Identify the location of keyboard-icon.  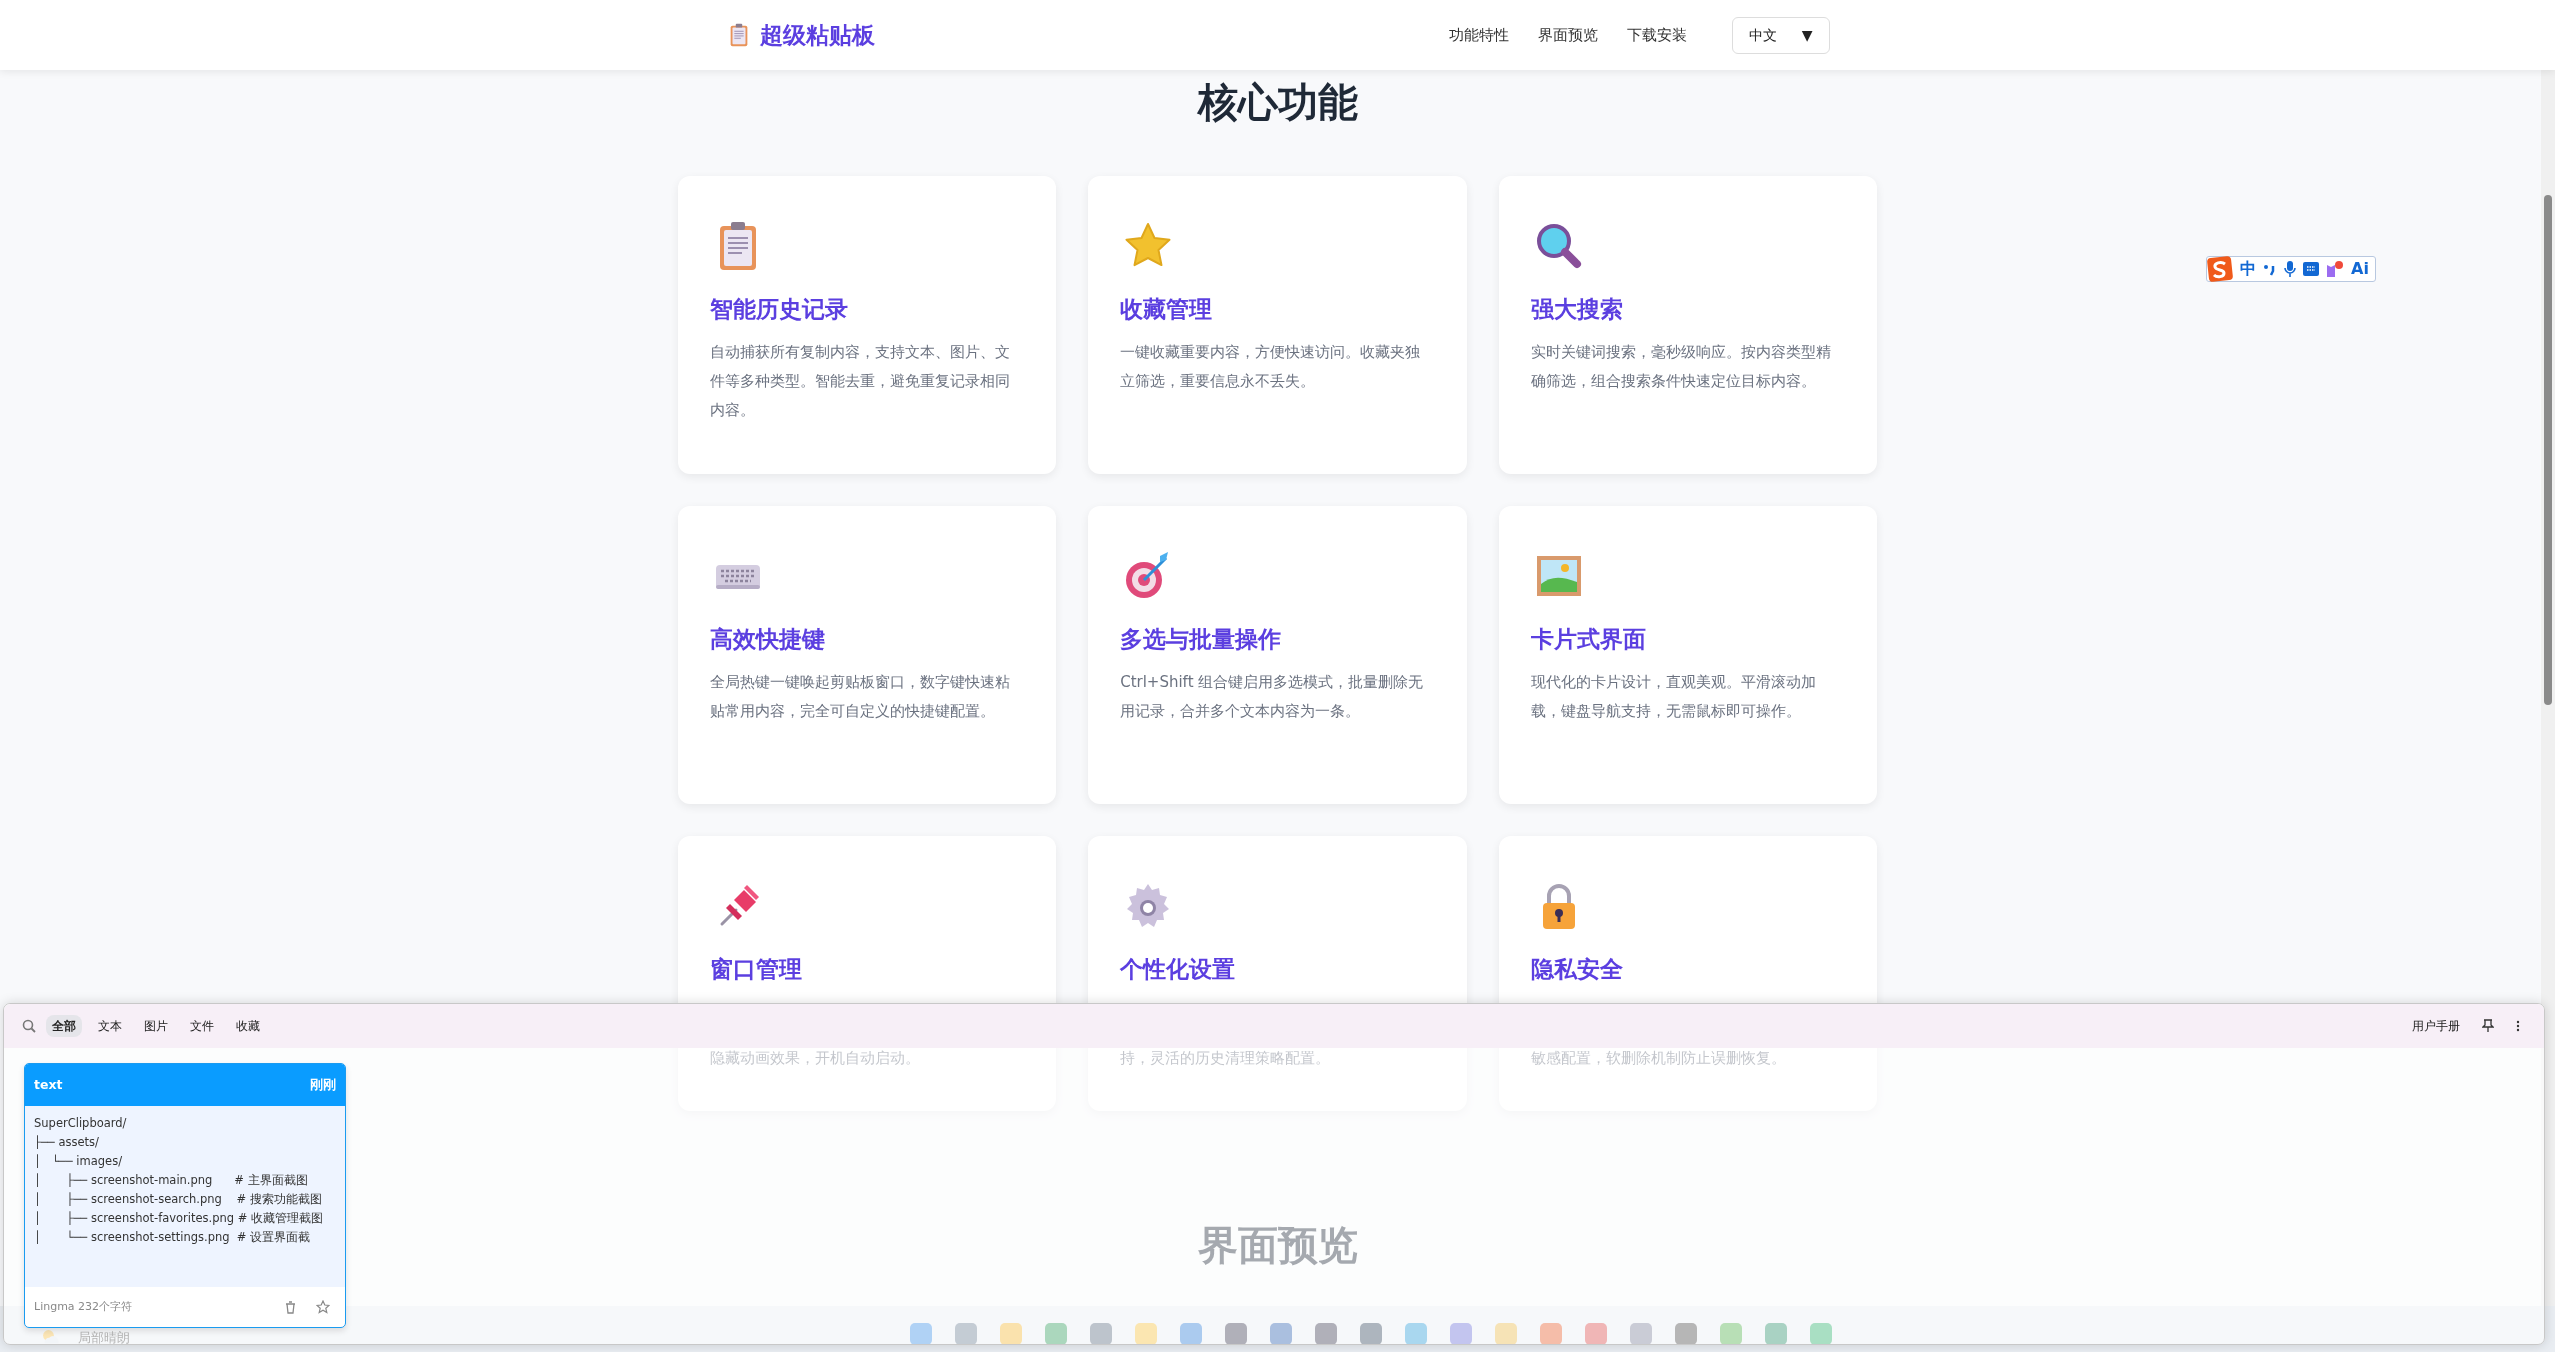
(2311, 269).